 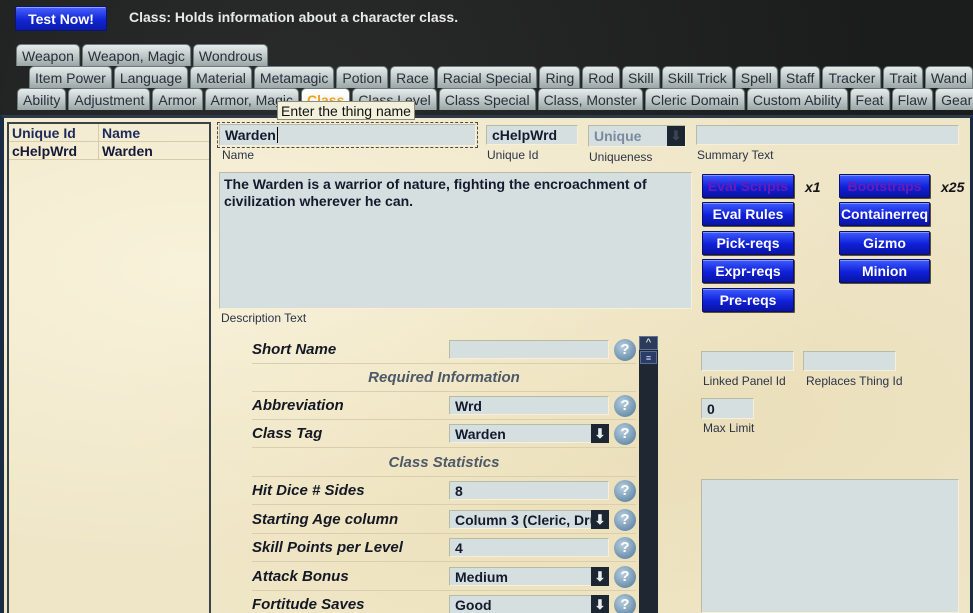 I want to click on tab-ability: Ability, so click(x=42, y=99).